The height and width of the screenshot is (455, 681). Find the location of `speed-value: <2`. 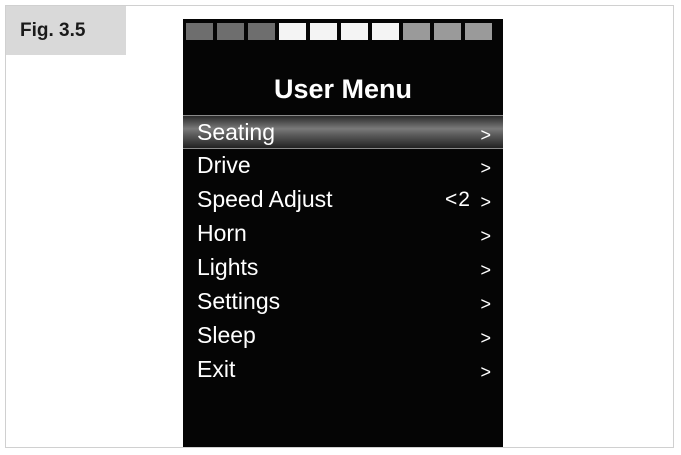

speed-value: <2 is located at coordinates (458, 199).